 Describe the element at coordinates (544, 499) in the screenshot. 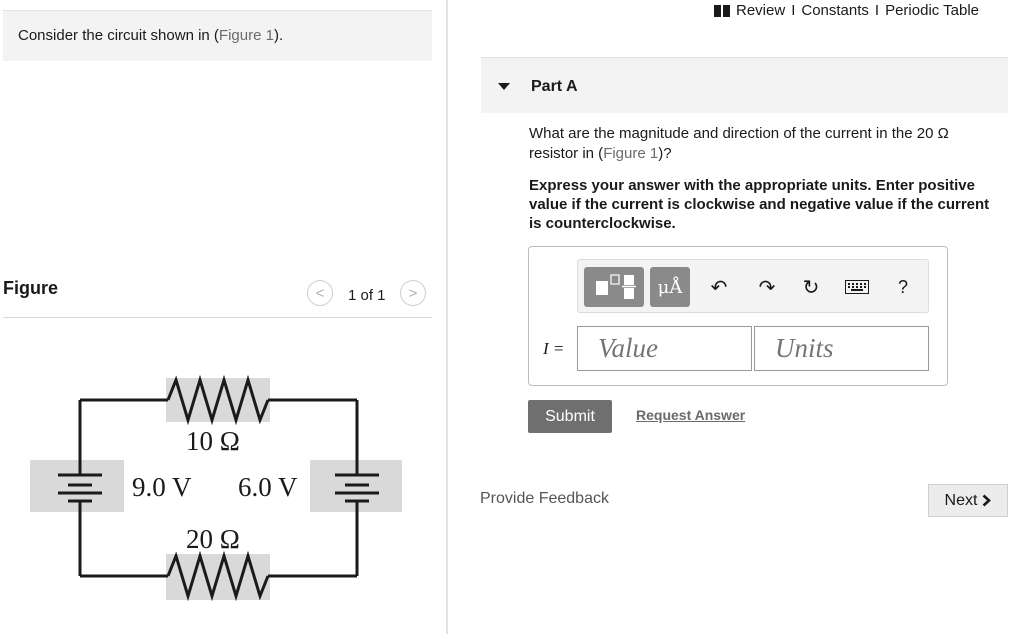

I see `provide-feedback-link: Provide Feedback` at that location.